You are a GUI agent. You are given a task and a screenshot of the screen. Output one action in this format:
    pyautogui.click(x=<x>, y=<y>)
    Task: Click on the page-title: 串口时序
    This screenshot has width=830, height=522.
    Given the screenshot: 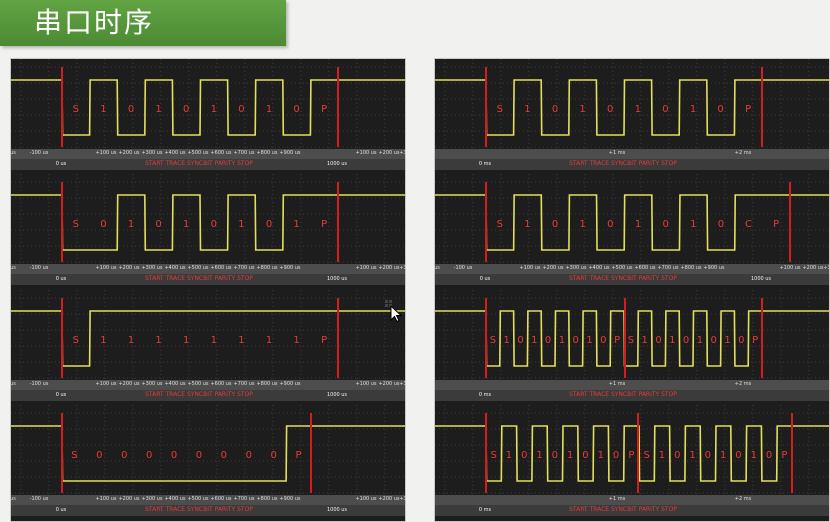 What is the action you would take?
    pyautogui.click(x=143, y=23)
    